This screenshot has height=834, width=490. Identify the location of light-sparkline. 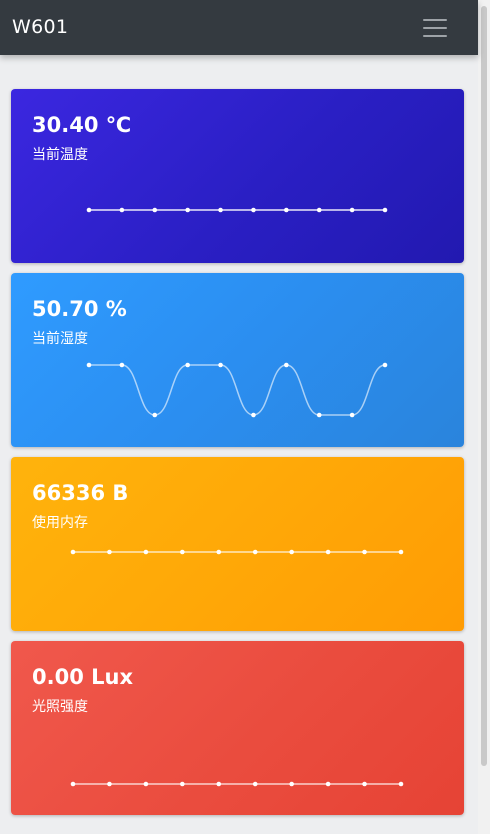
(237, 784).